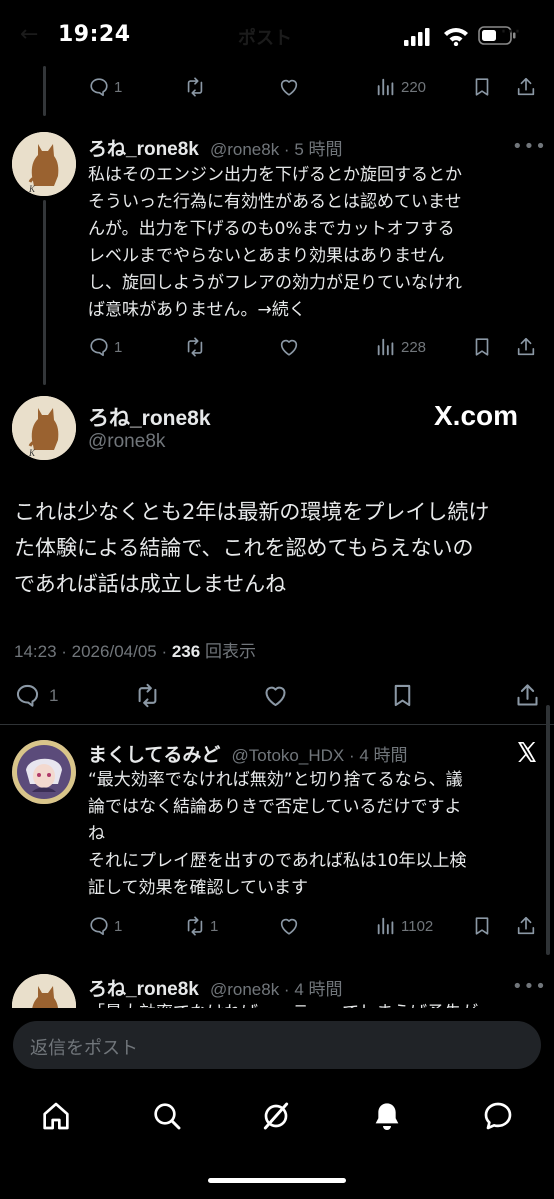 This screenshot has width=554, height=1199. Describe the element at coordinates (56, 1116) in the screenshot. I see `home-icon` at that location.